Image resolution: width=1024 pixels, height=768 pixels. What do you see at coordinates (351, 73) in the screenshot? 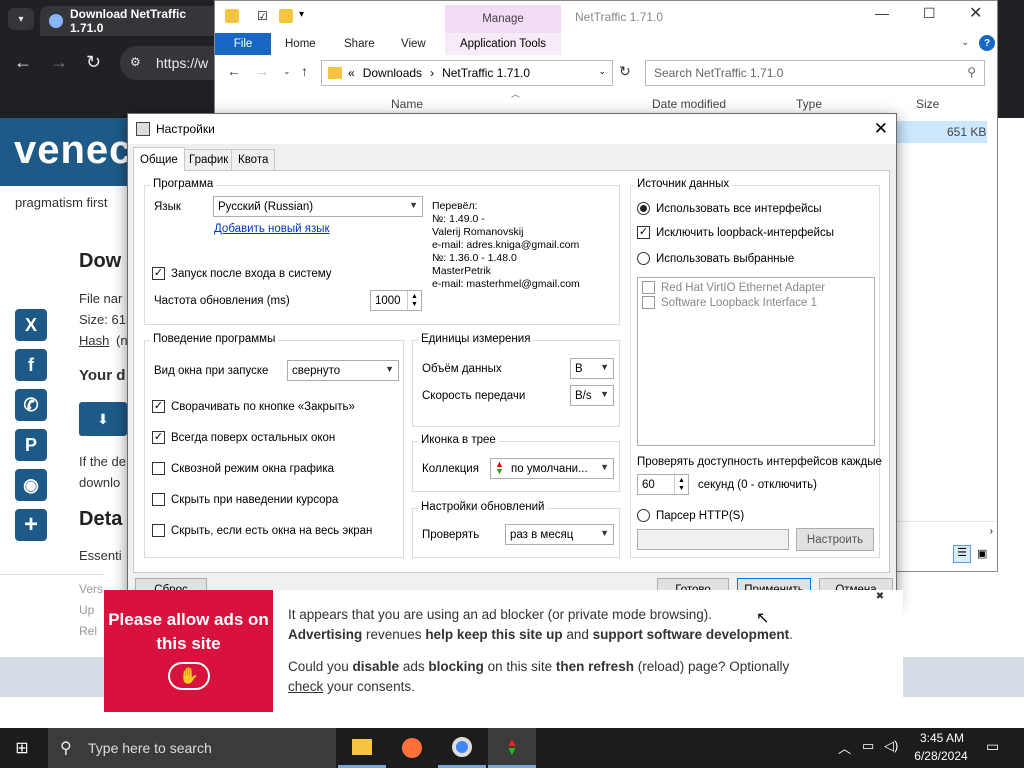
I see `breadcrumb-overflow: «` at bounding box center [351, 73].